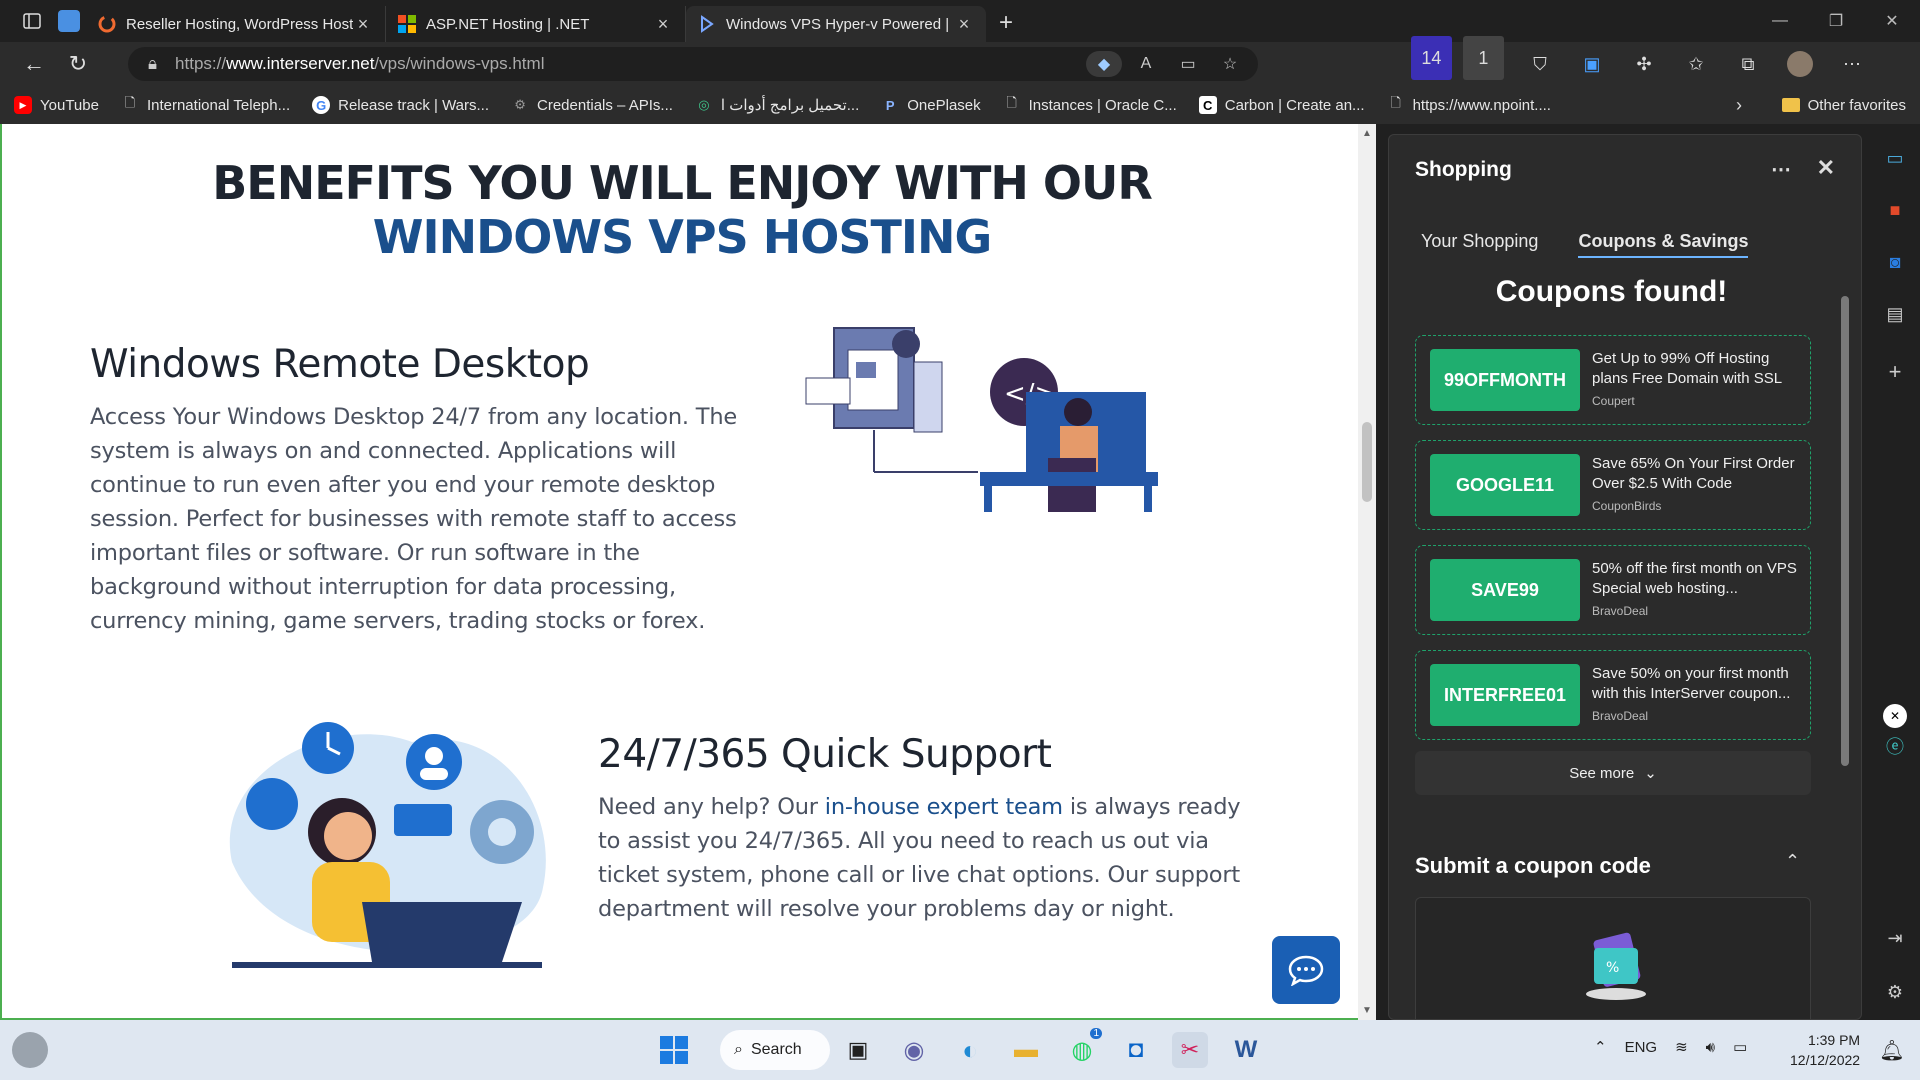 The width and height of the screenshot is (1920, 1080). I want to click on immersive-reader-icon: ▭, so click(1188, 64).